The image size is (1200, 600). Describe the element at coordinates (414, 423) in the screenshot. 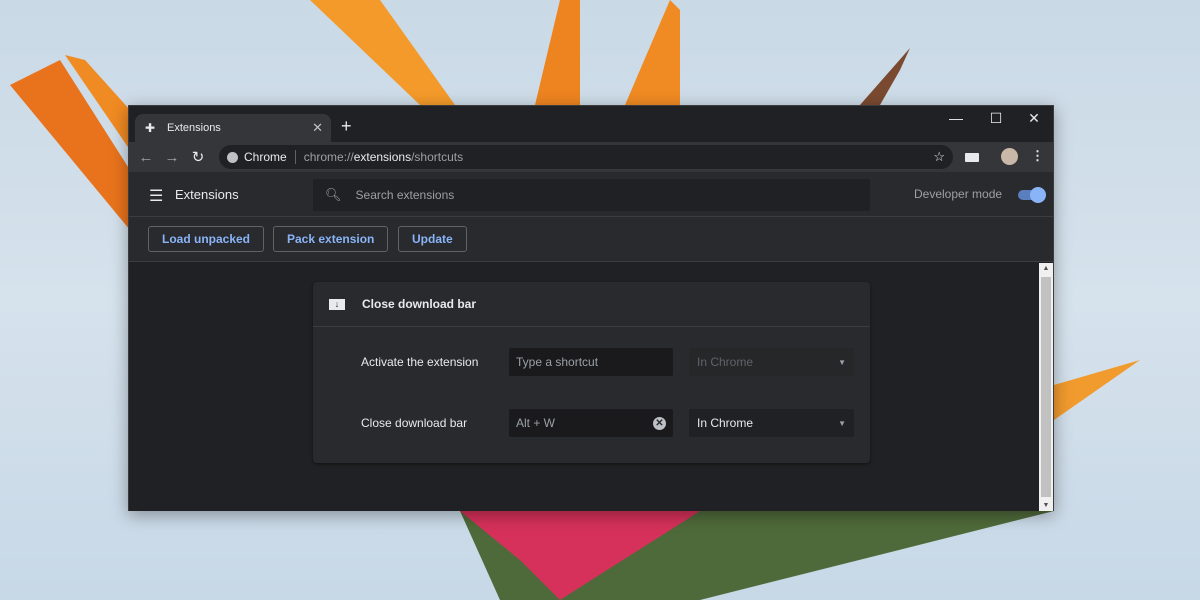

I see `command-label: Close download bar` at that location.